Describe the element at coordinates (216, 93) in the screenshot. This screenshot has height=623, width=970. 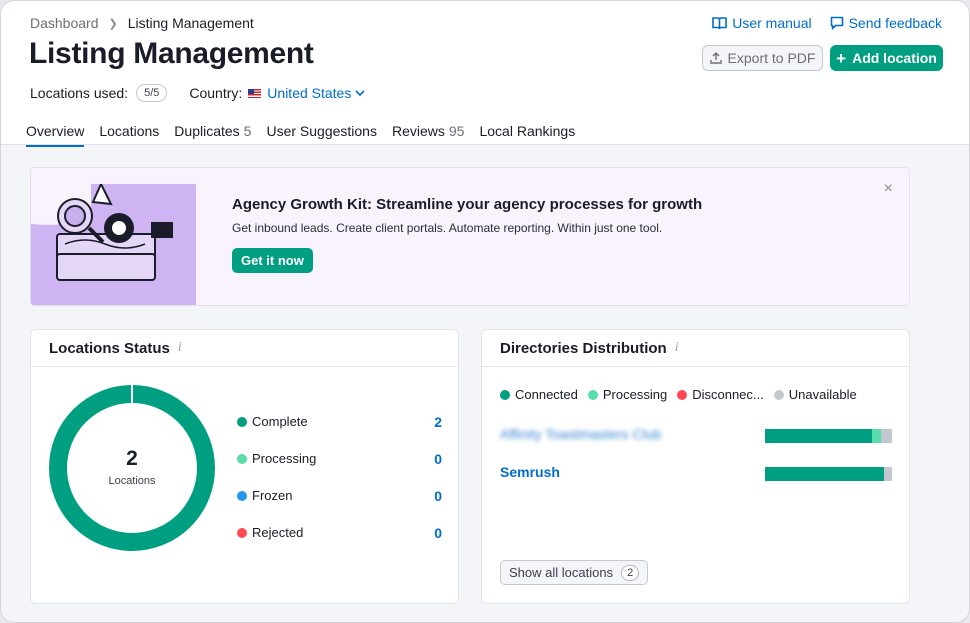
I see `country-label: Country:` at that location.